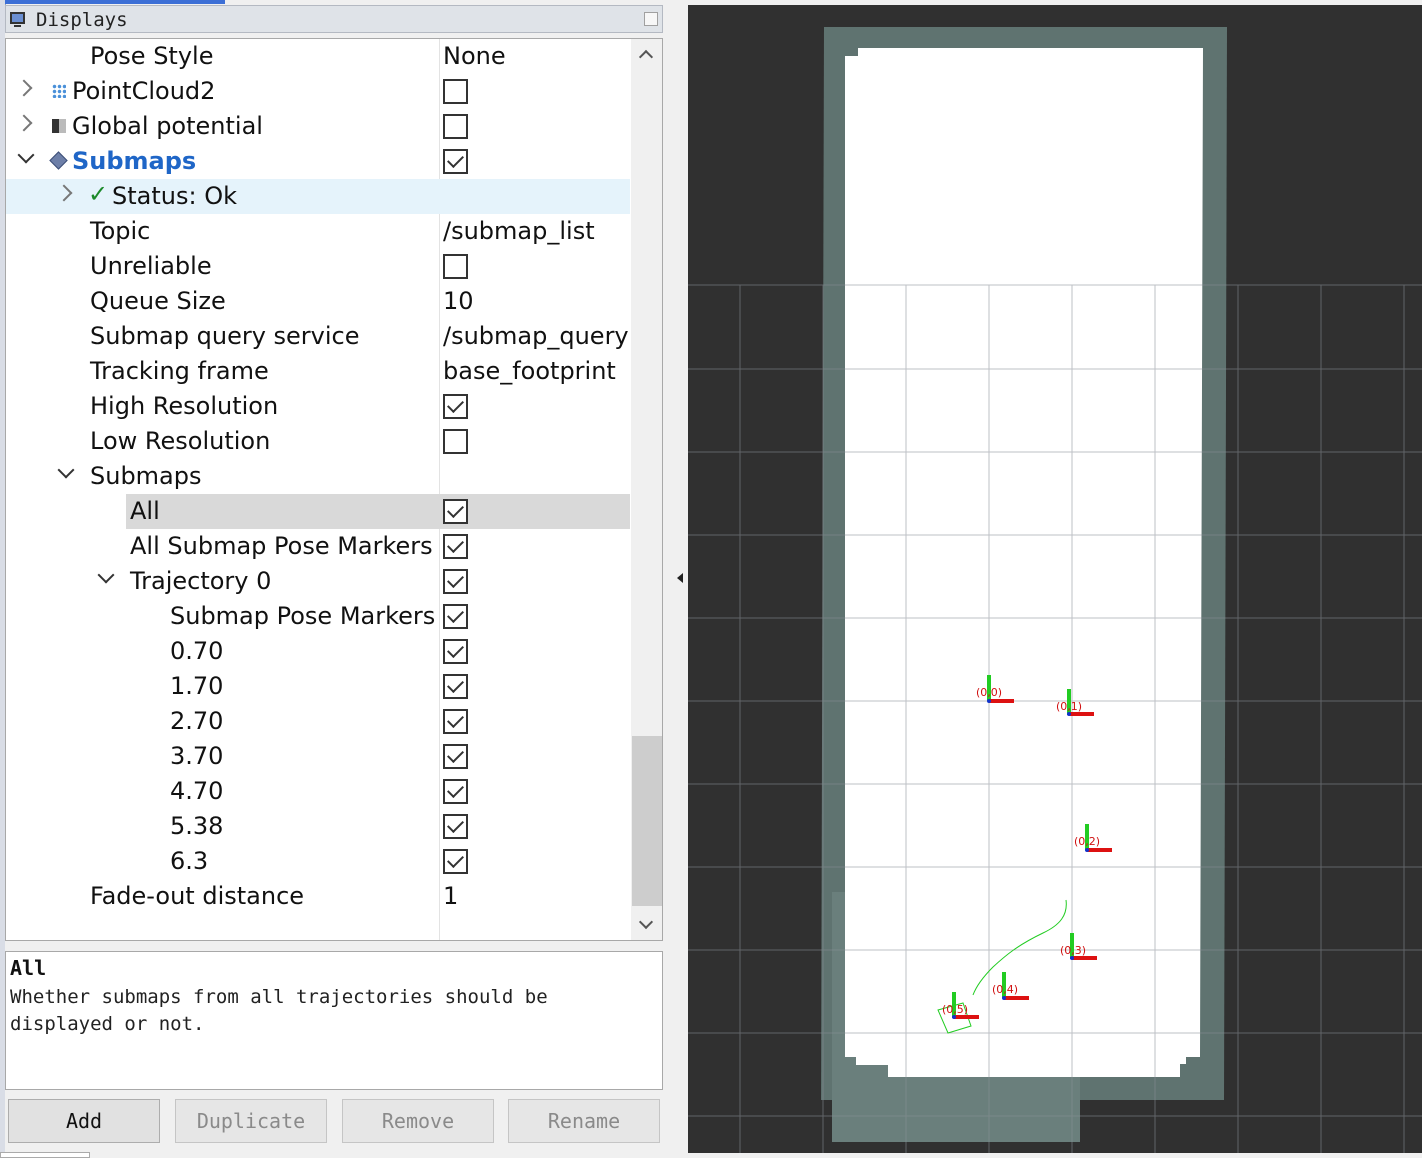 This screenshot has height=1158, width=1422. I want to click on display-name: Global potential, so click(167, 126).